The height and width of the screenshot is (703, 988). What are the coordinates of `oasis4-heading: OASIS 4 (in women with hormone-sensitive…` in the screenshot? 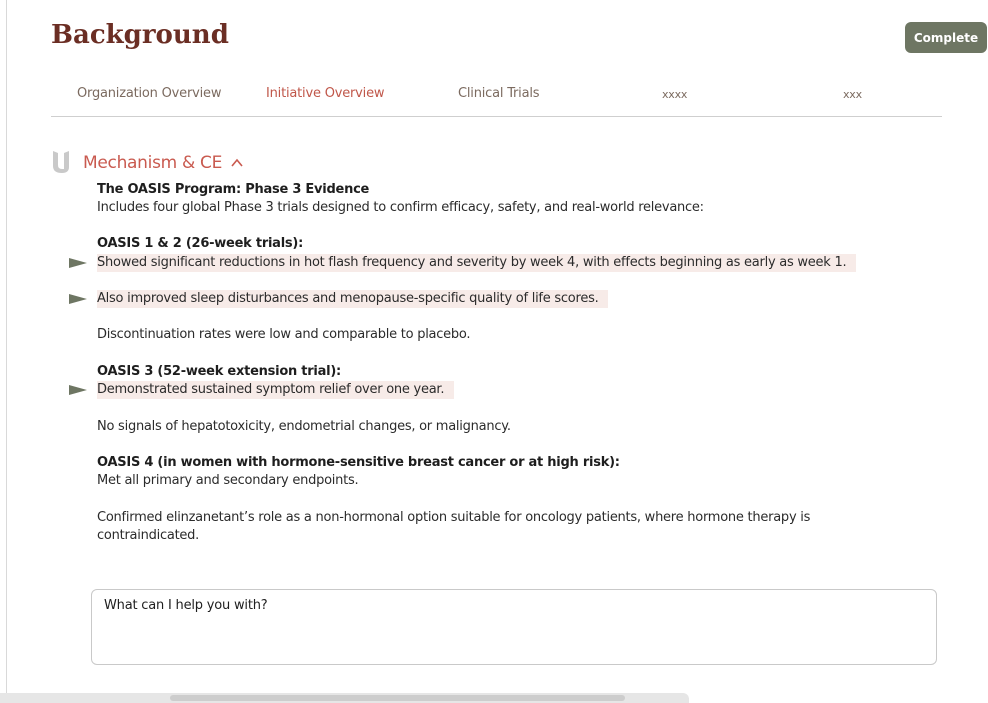 It's located at (358, 462).